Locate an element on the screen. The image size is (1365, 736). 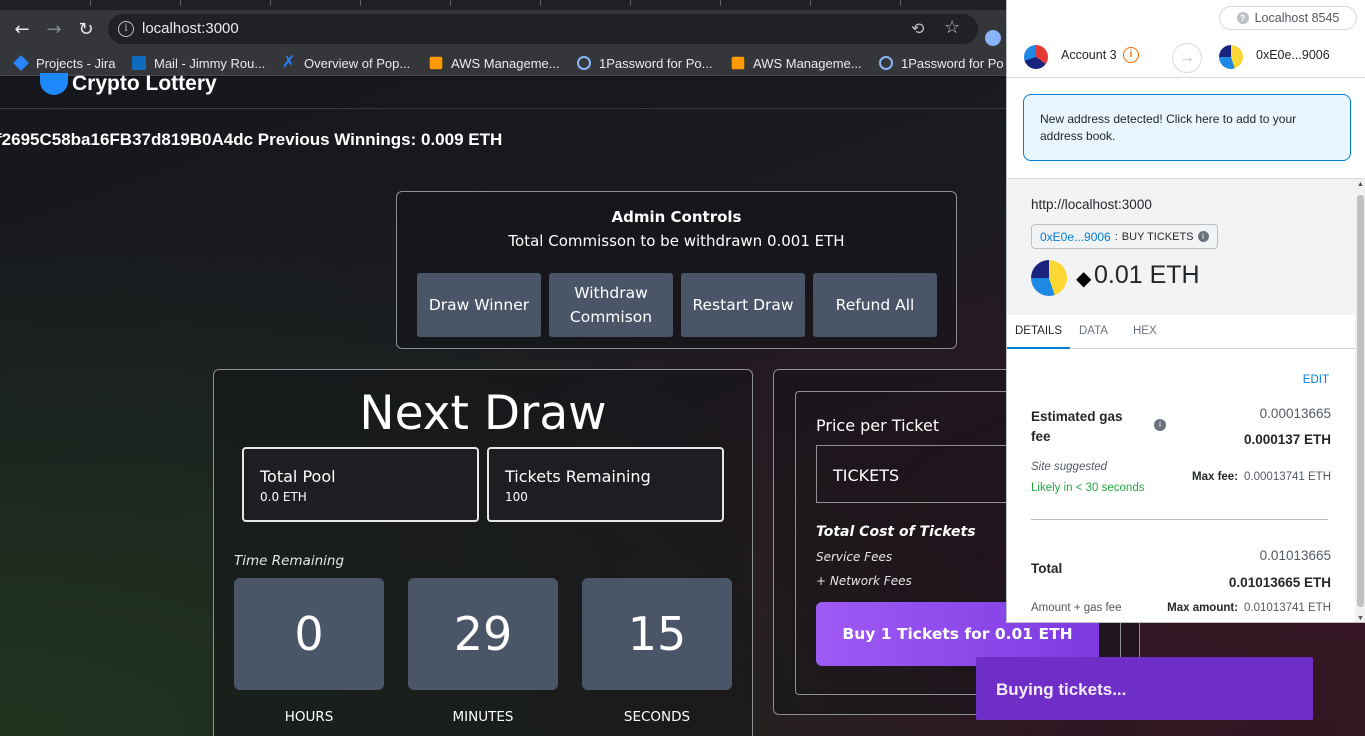
tab-data: DATA is located at coordinates (1093, 332).